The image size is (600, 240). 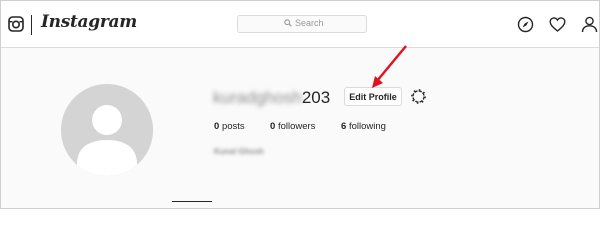 I want to click on followers-count: 0, so click(x=273, y=126).